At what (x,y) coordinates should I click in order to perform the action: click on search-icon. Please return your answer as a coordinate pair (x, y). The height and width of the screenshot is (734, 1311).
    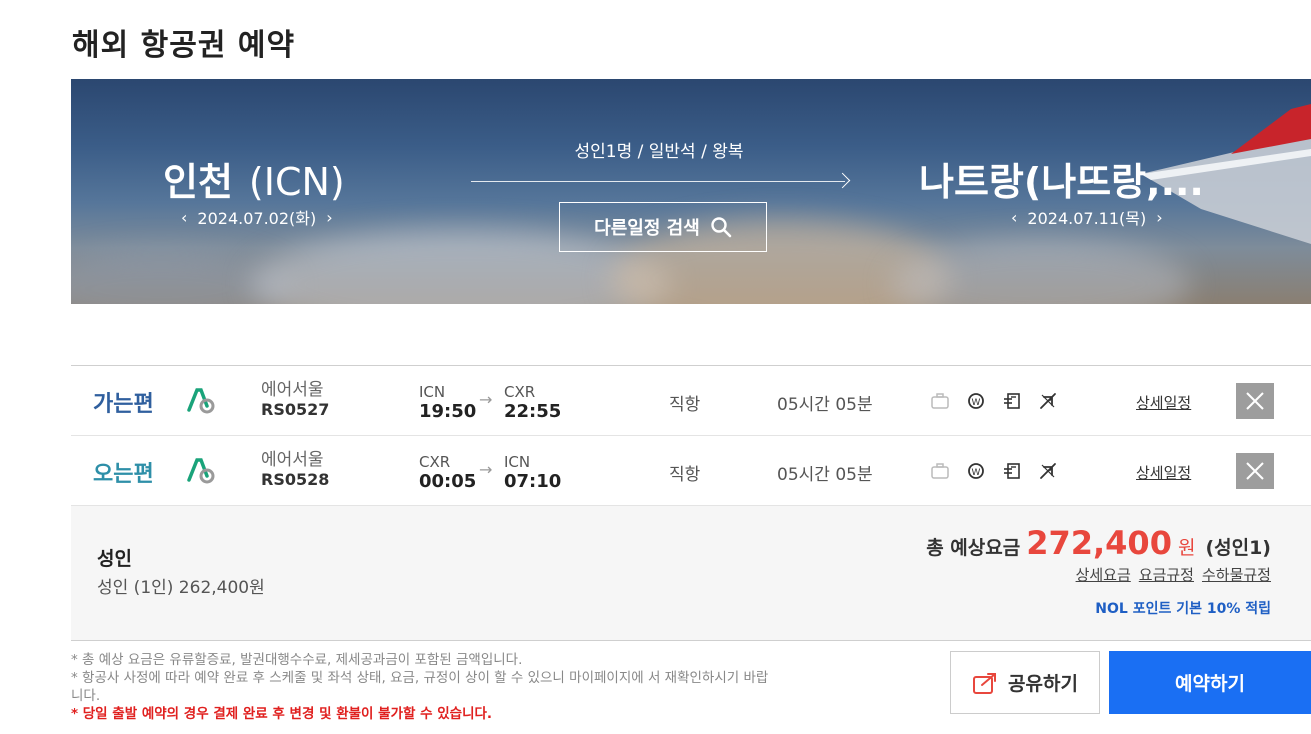
    Looking at the image, I should click on (721, 227).